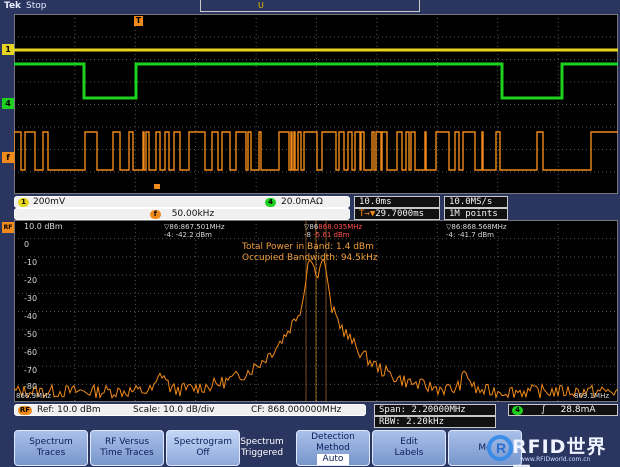 The width and height of the screenshot is (620, 467). What do you see at coordinates (8, 227) in the screenshot?
I see `rf-marker: RF` at bounding box center [8, 227].